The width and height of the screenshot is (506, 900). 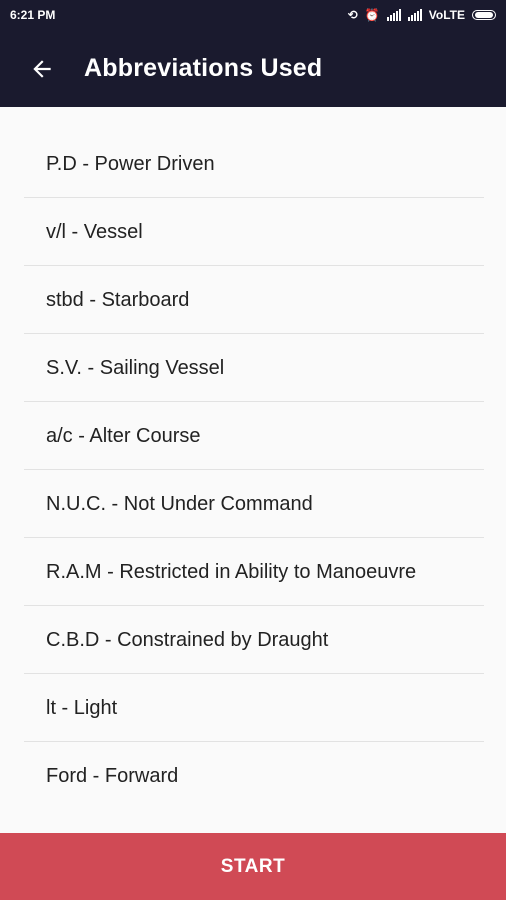 I want to click on app-bar: Abbreviations Used, so click(x=253, y=68).